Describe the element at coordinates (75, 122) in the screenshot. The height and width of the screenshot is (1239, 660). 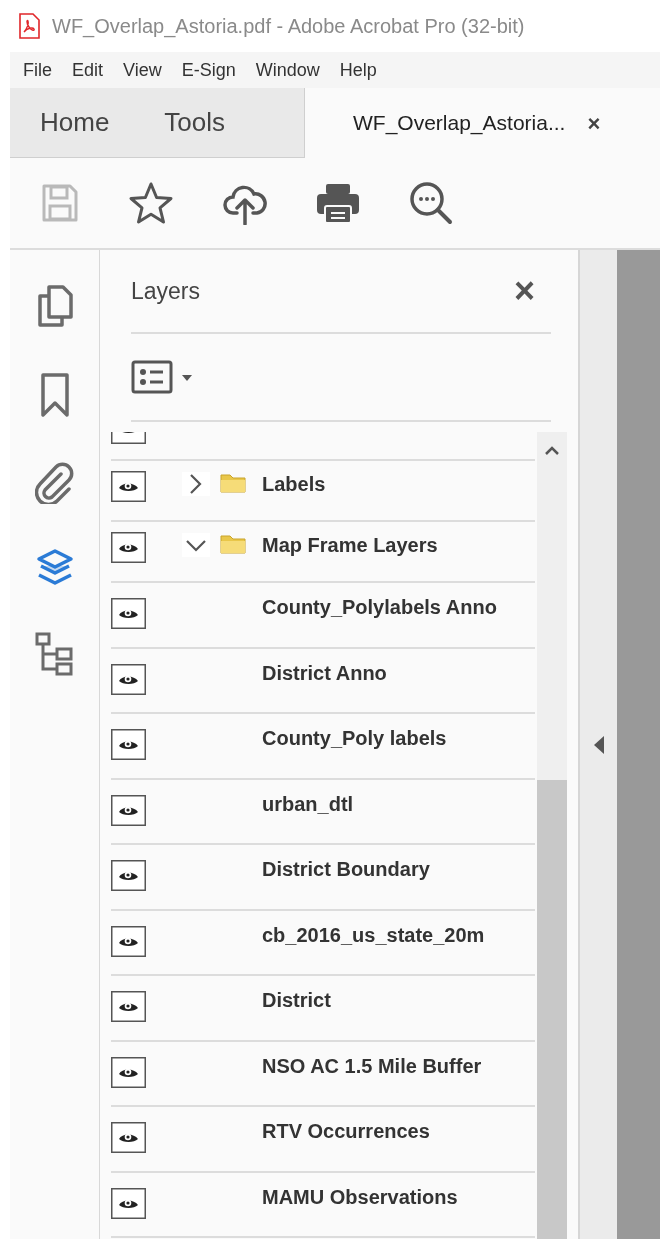
I see `nav-tab: Home` at that location.